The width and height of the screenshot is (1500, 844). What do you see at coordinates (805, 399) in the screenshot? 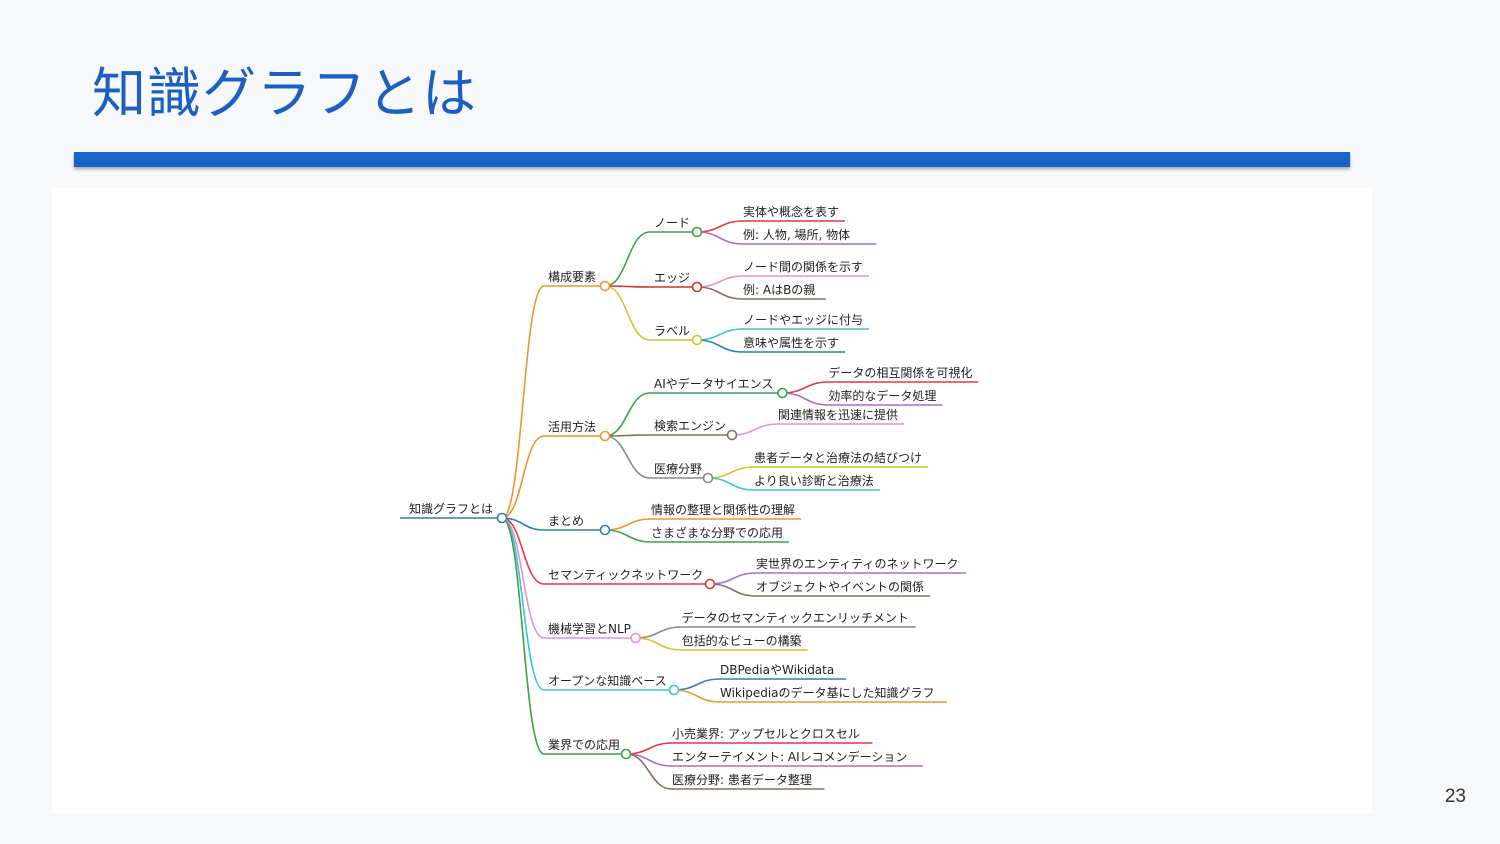
I see `branch-1-sub-0-leaf-1-connector` at bounding box center [805, 399].